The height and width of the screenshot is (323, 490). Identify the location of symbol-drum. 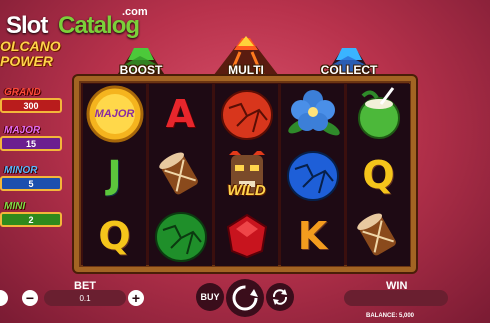
(180, 175).